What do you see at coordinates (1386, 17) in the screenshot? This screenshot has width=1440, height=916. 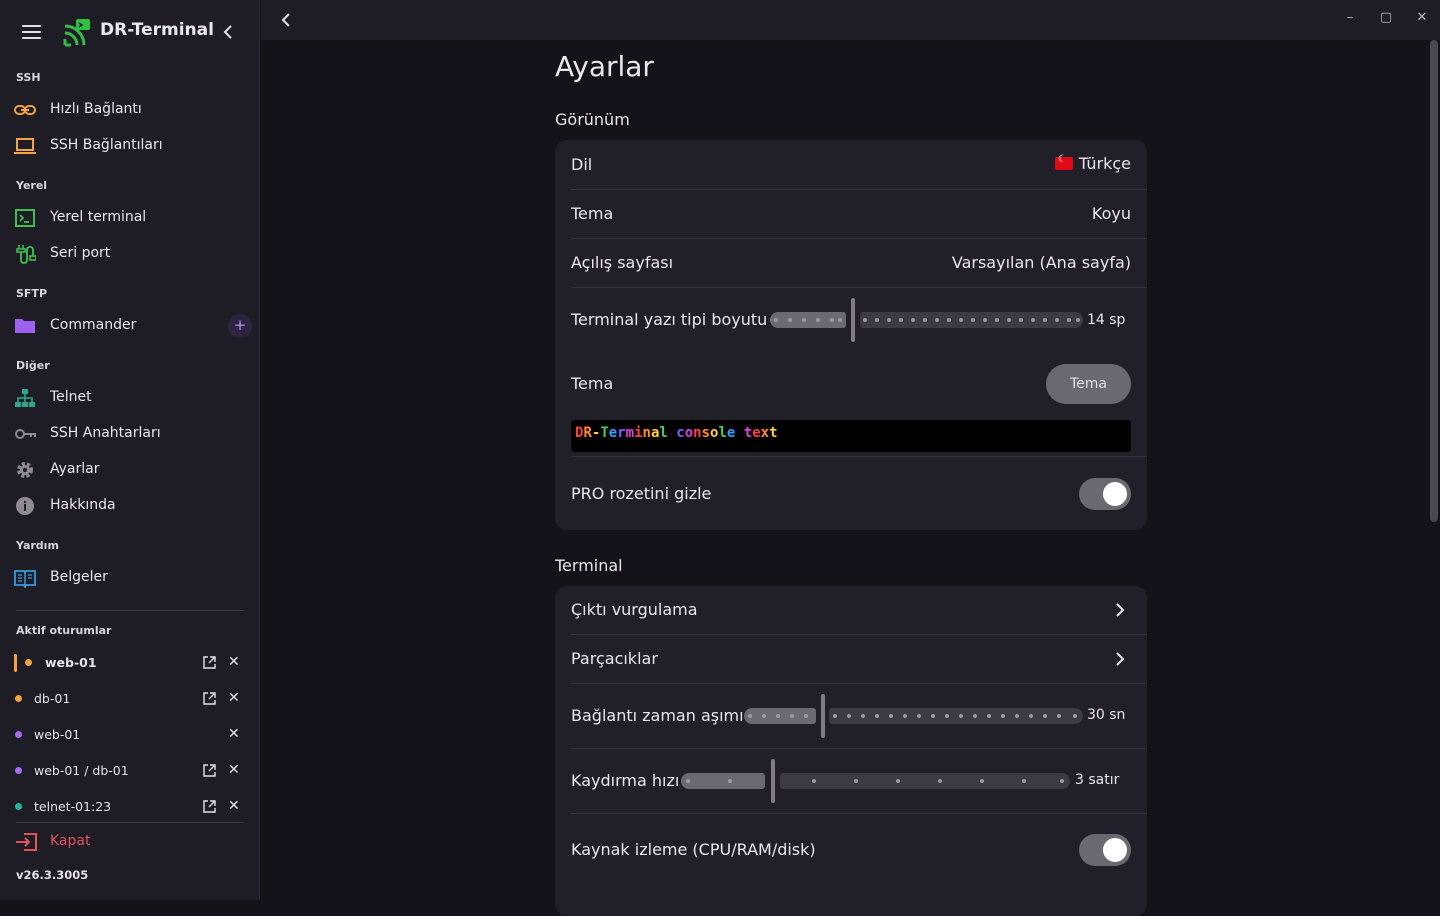 I see `maximize-button: ▢` at bounding box center [1386, 17].